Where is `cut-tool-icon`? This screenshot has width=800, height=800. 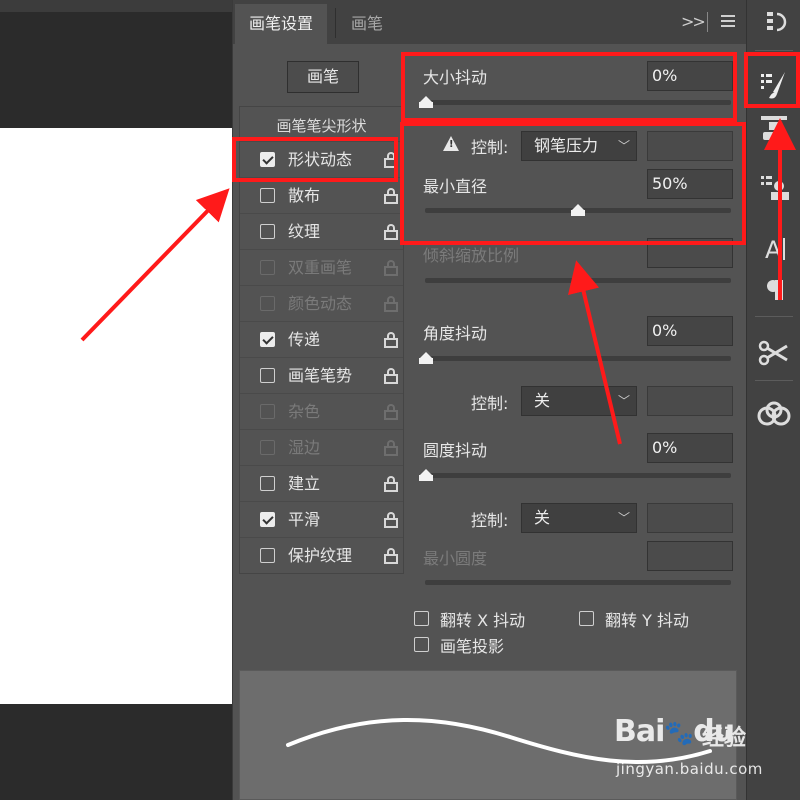 cut-tool-icon is located at coordinates (773, 353).